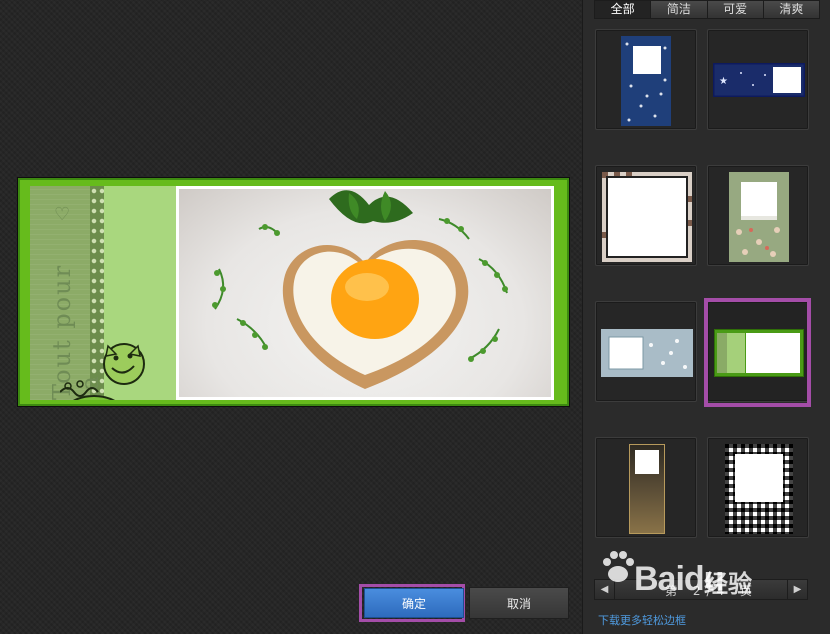  I want to click on black-gingham-frame-preview, so click(759, 489).